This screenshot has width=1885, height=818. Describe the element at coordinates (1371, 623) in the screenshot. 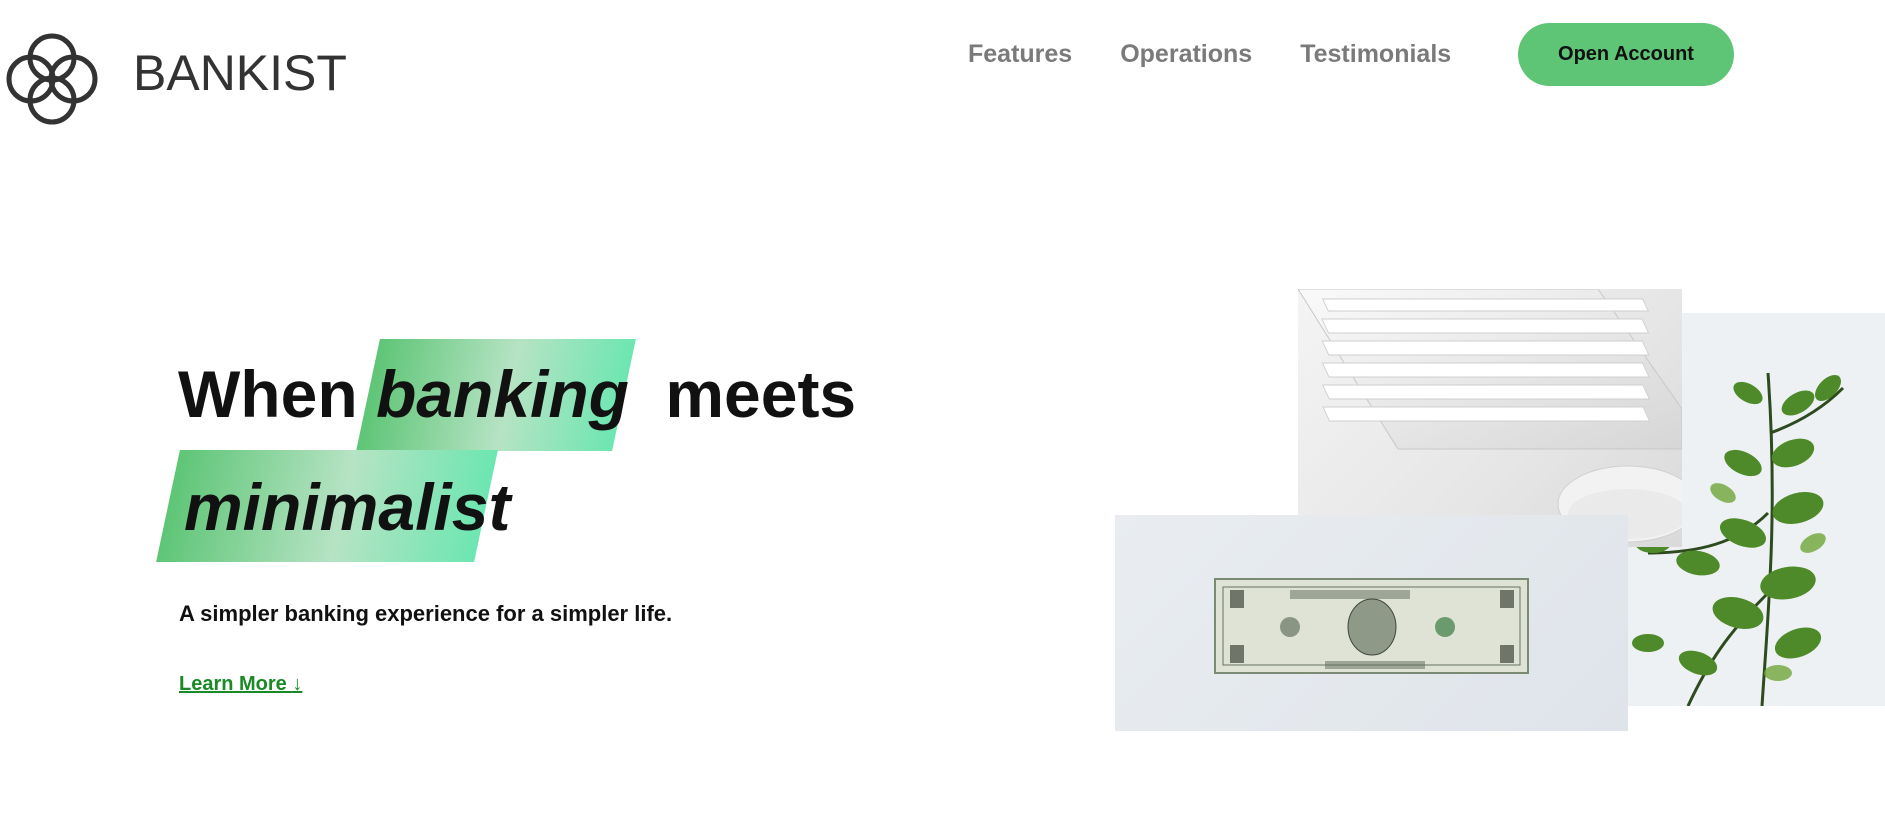

I see `dollar-bill-photo` at that location.